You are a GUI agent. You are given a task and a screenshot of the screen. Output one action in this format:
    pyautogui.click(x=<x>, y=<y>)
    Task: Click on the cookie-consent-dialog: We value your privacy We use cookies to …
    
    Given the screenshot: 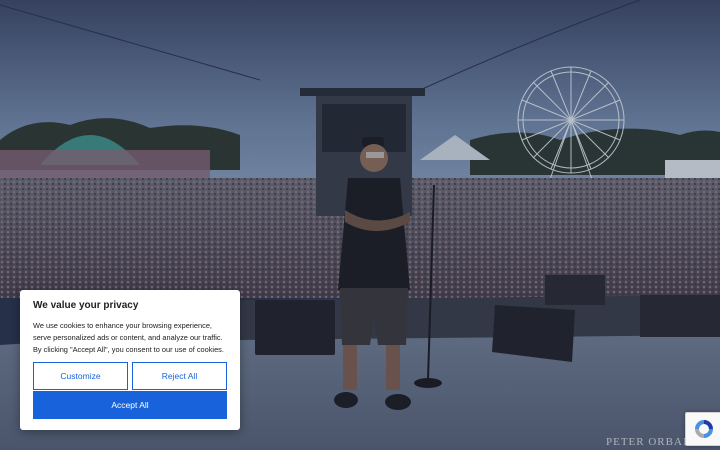 What is the action you would take?
    pyautogui.click(x=130, y=360)
    